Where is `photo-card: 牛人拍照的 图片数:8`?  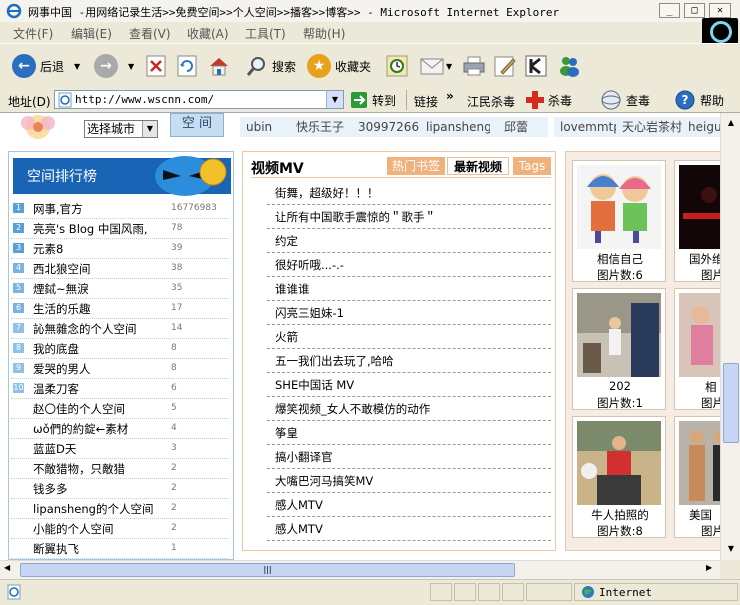
photo-card: 牛人拍照的 图片数:8 is located at coordinates (619, 477).